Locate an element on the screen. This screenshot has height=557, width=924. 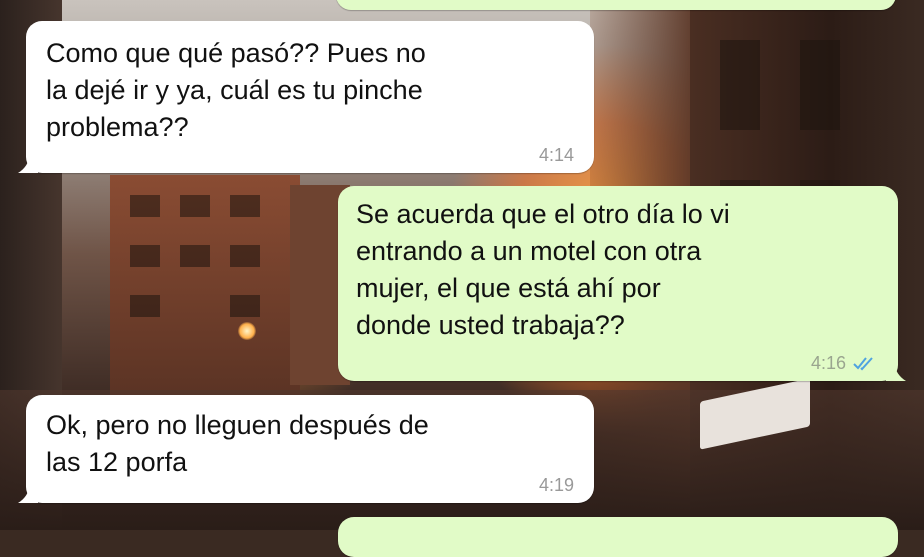
building-middle is located at coordinates (205, 287).